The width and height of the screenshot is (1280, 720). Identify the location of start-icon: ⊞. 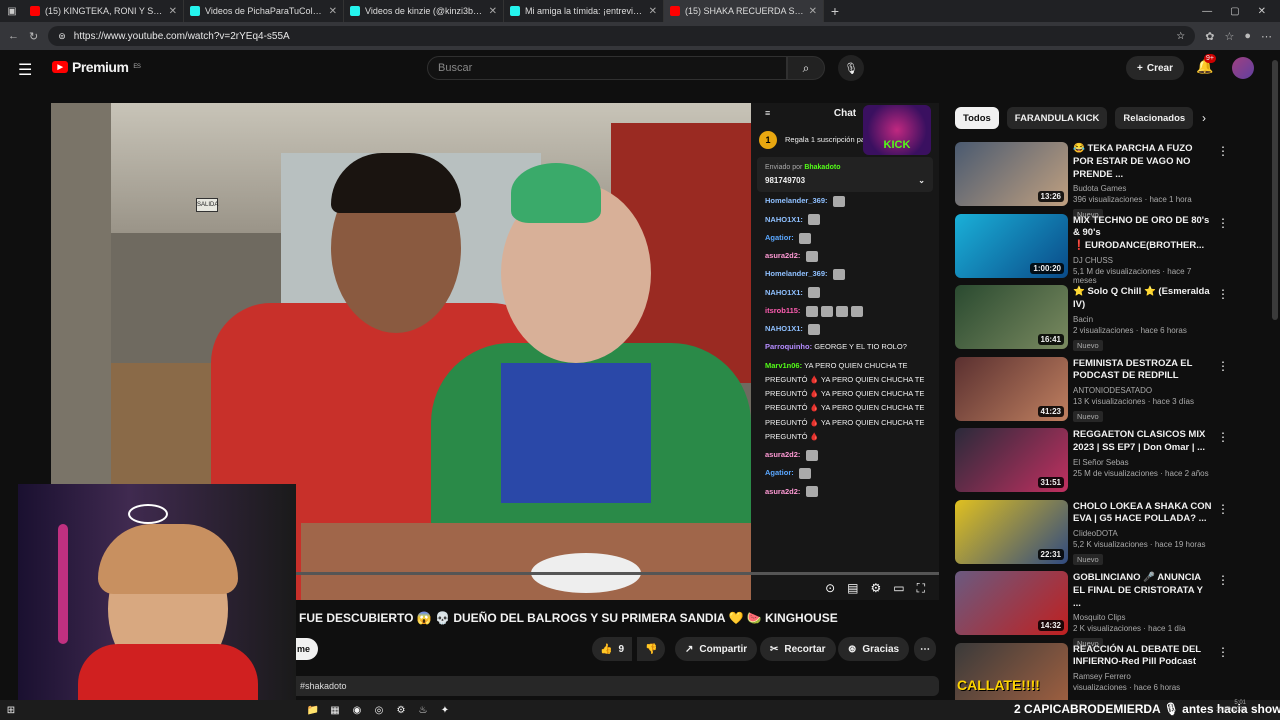
(11, 710).